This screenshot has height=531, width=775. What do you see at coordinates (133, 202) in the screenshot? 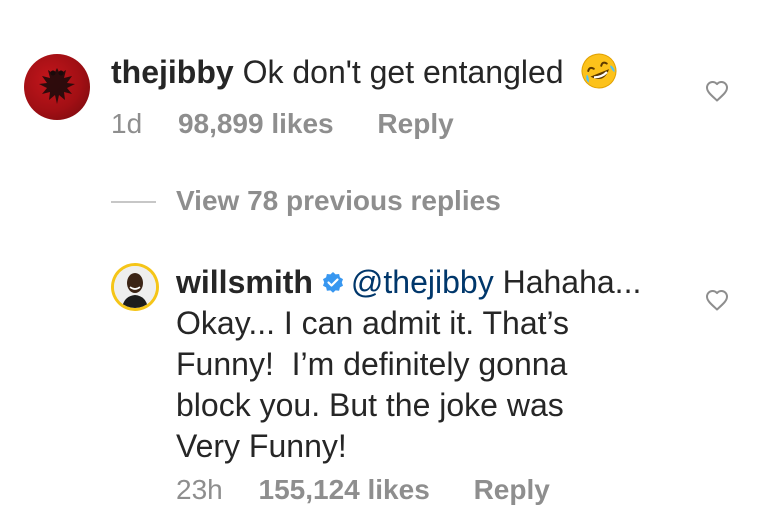
I see `replies-divider-line` at bounding box center [133, 202].